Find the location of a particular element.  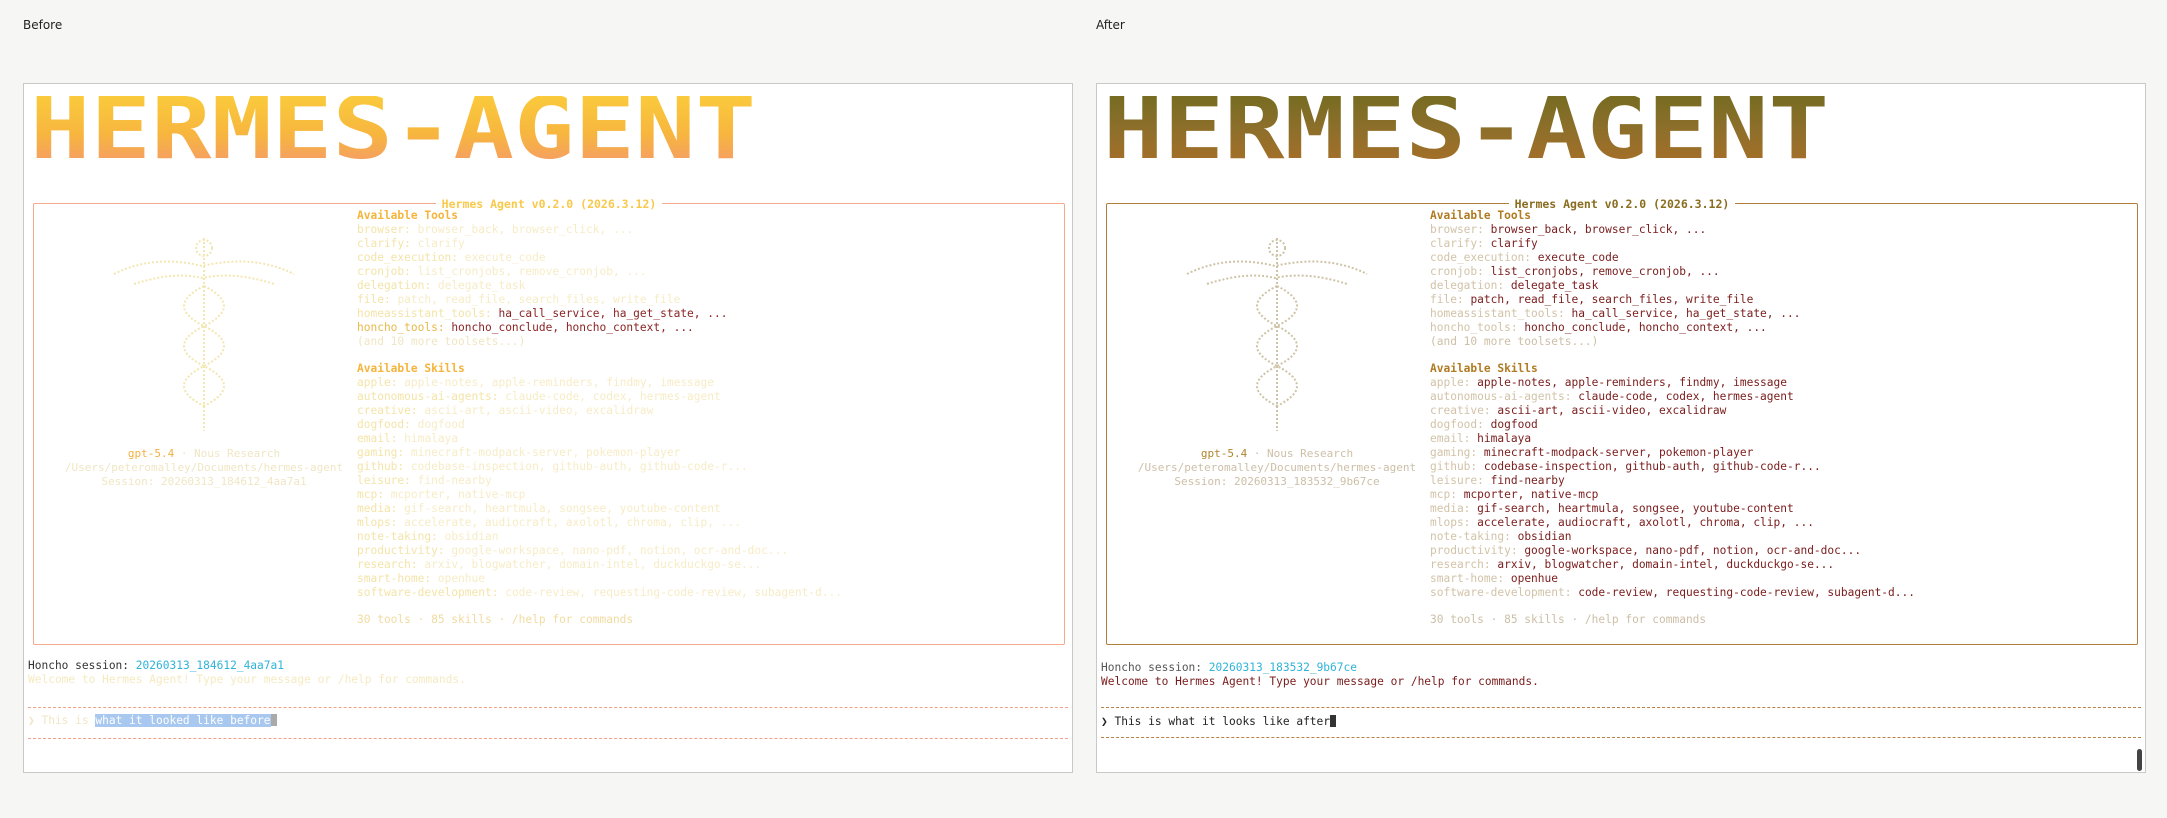

scrollbar-thumb is located at coordinates (2139, 760).